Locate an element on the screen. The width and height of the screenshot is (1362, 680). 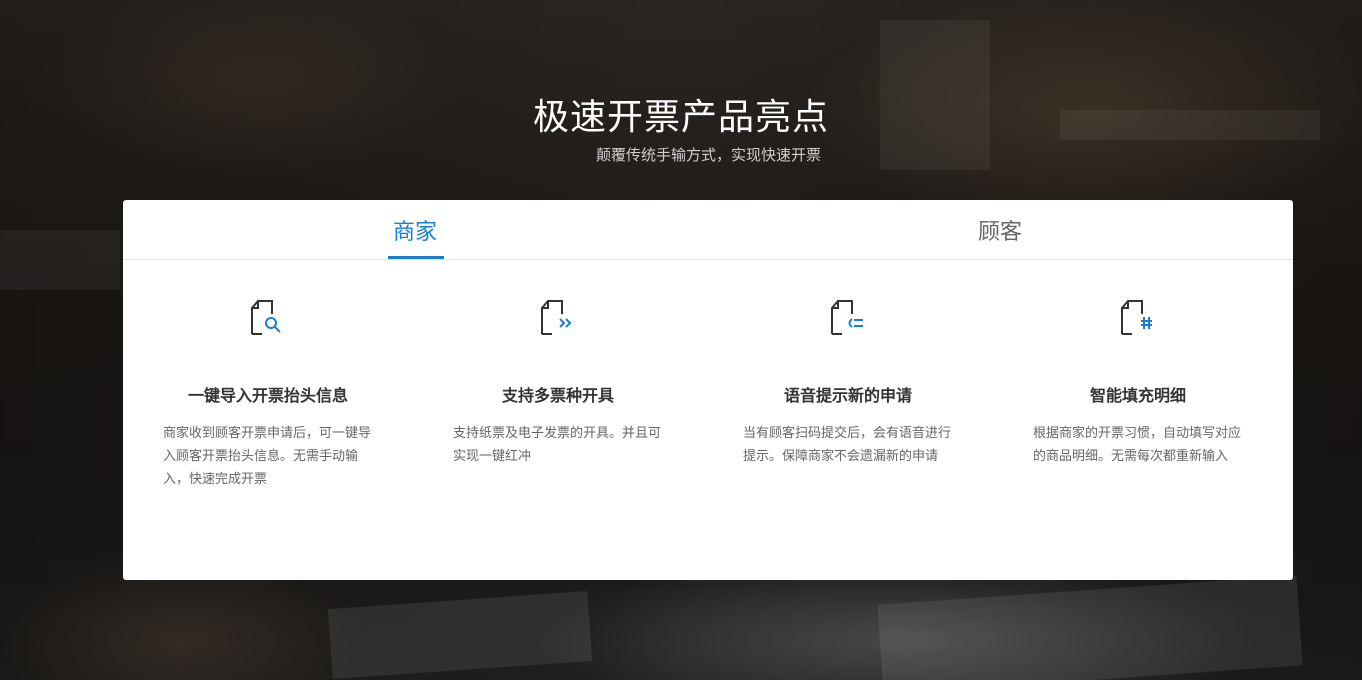
tab-merchant-label: 商家 is located at coordinates (415, 232).